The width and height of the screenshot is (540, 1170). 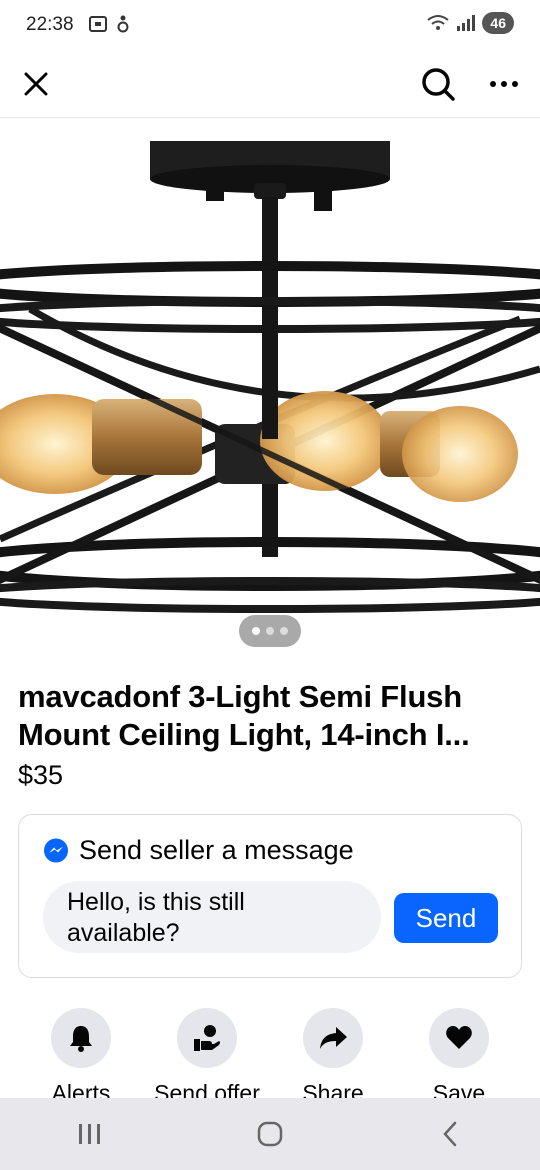 I want to click on home-icon, so click(x=270, y=1134).